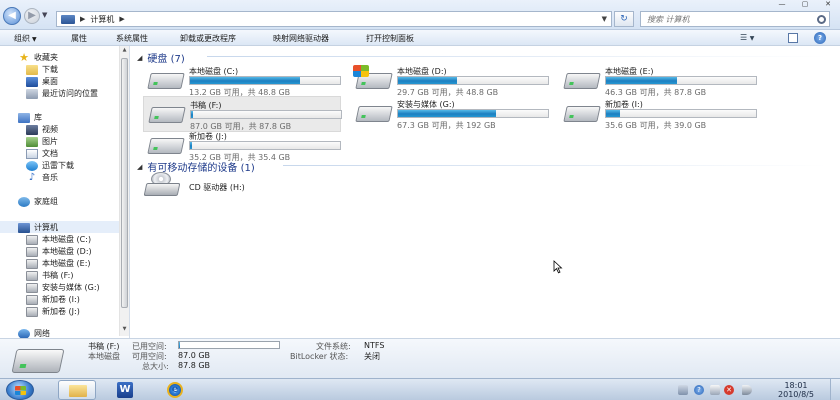  I want to click on sidebar-label: 音乐, so click(50, 177).